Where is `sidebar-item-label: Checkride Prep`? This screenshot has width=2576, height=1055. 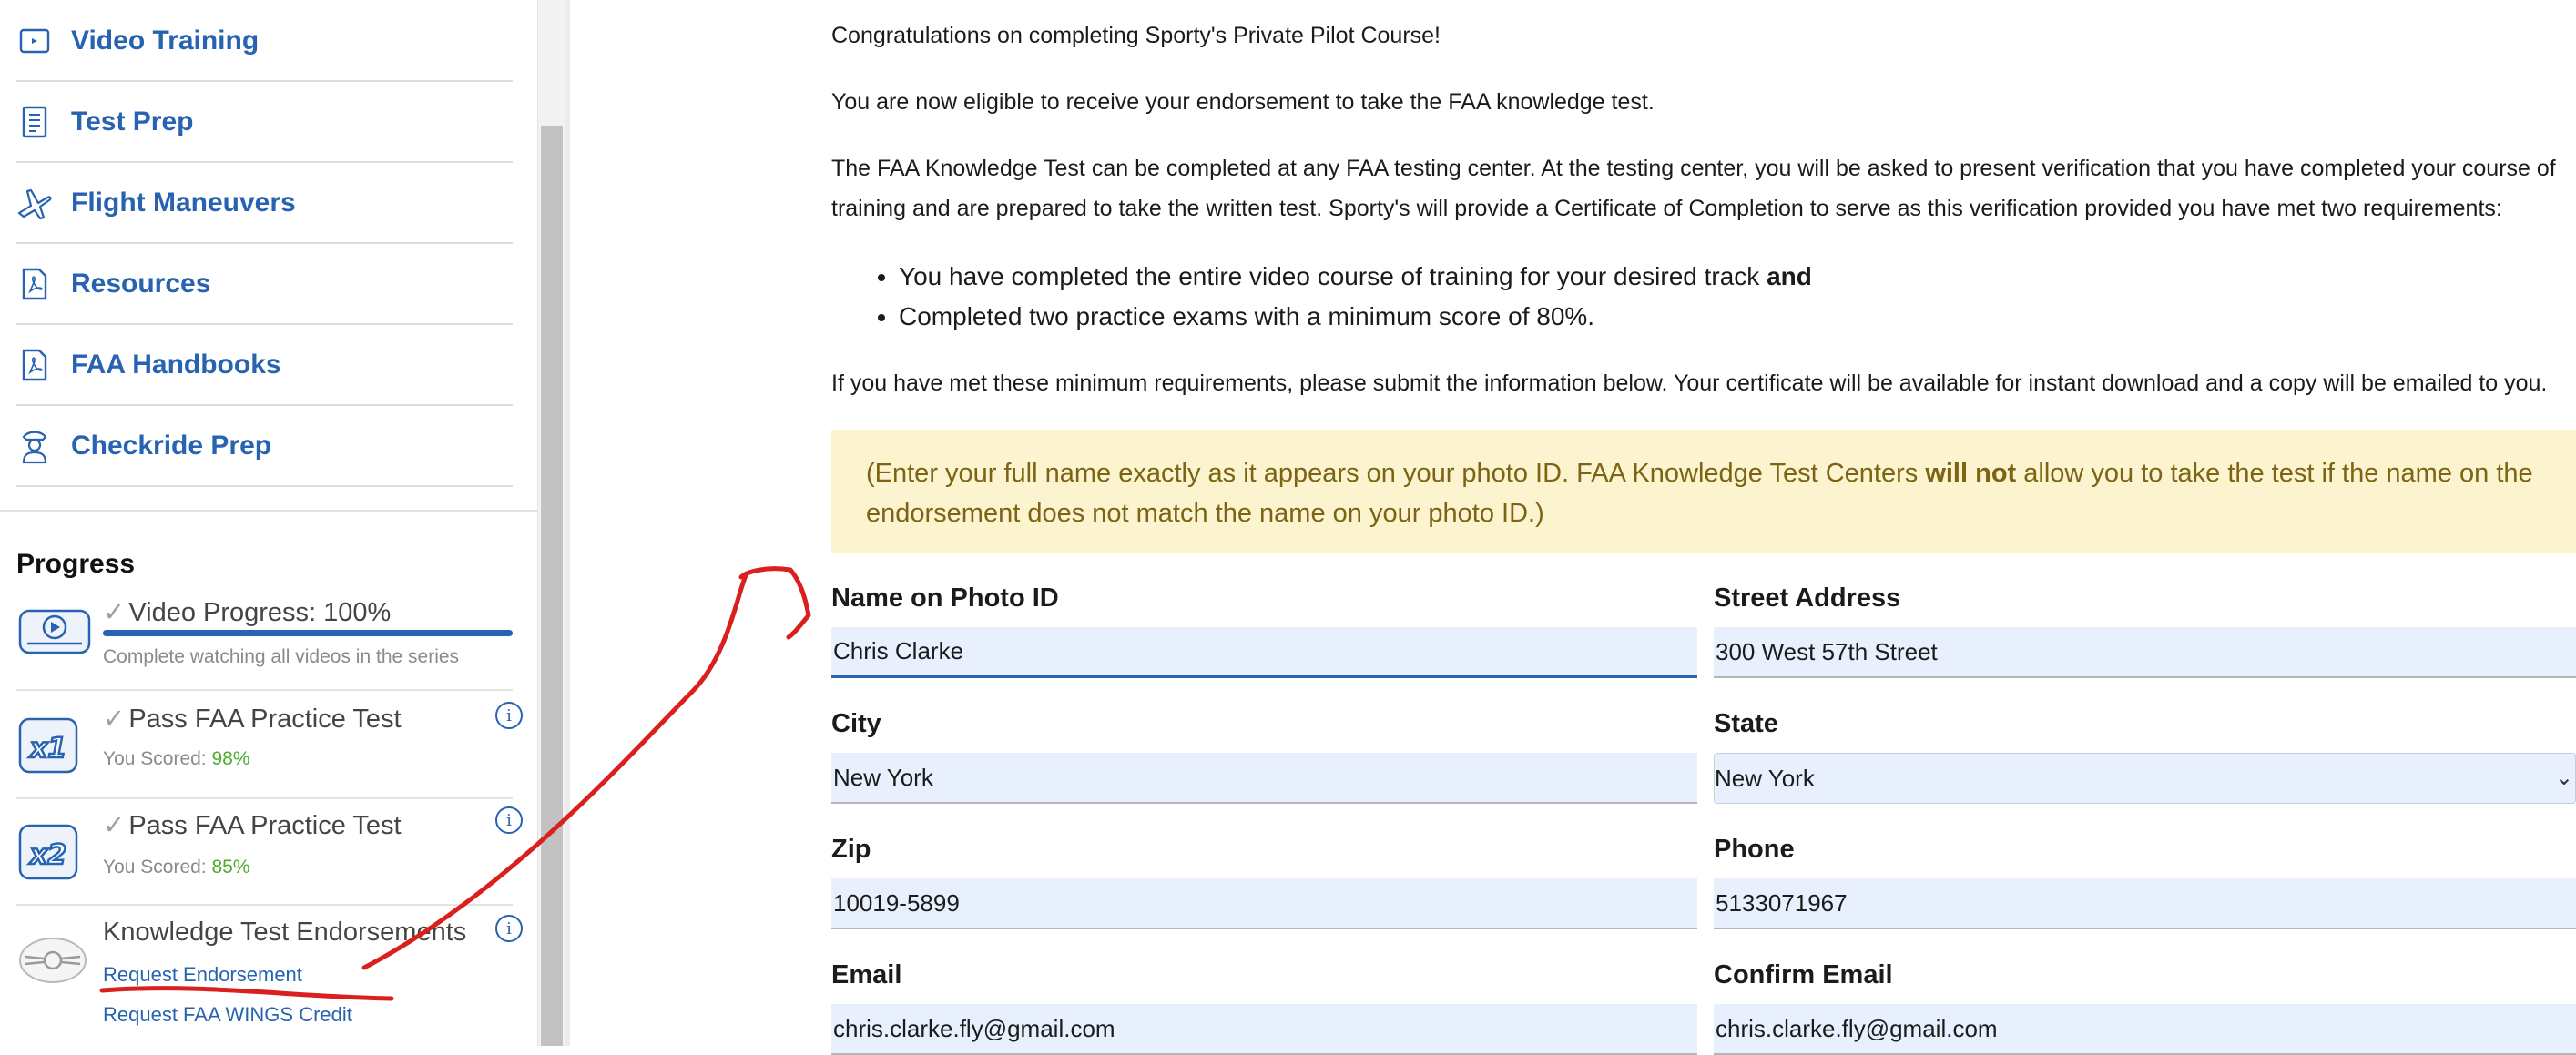
sidebar-item-label: Checkride Prep is located at coordinates (172, 446).